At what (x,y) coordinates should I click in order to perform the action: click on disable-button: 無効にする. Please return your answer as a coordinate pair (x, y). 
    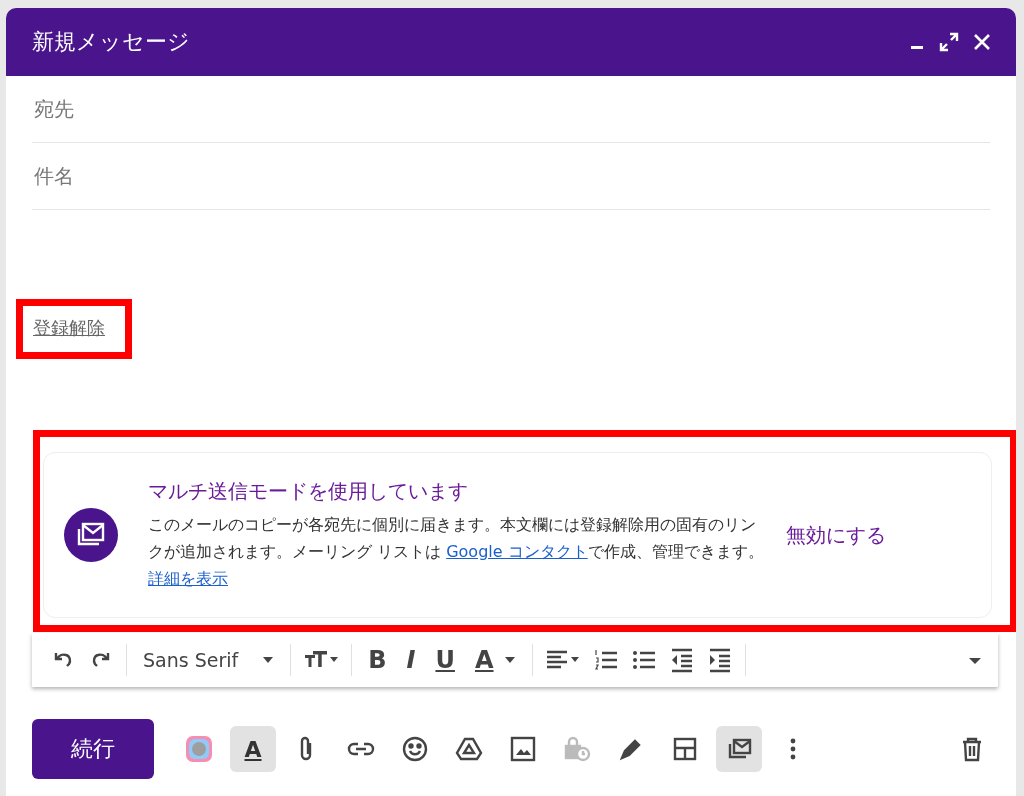
    Looking at the image, I should click on (836, 535).